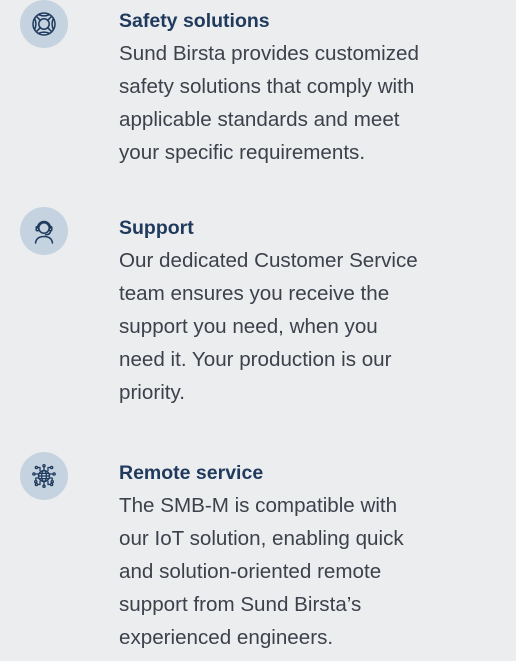  What do you see at coordinates (194, 21) in the screenshot?
I see `feature-title: Safety solutions` at bounding box center [194, 21].